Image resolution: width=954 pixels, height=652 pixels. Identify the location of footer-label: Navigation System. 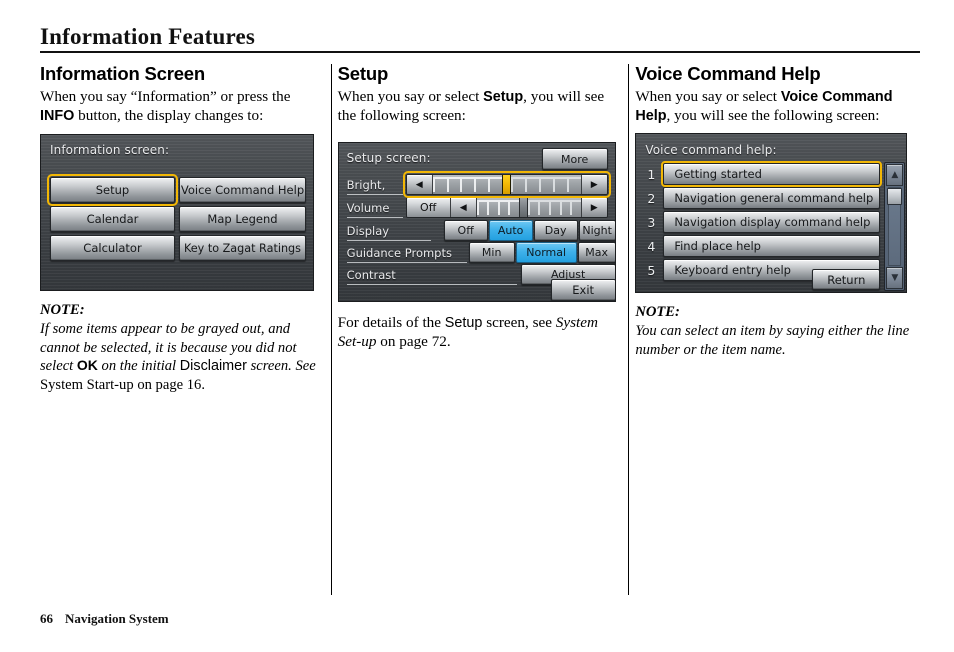
(117, 618).